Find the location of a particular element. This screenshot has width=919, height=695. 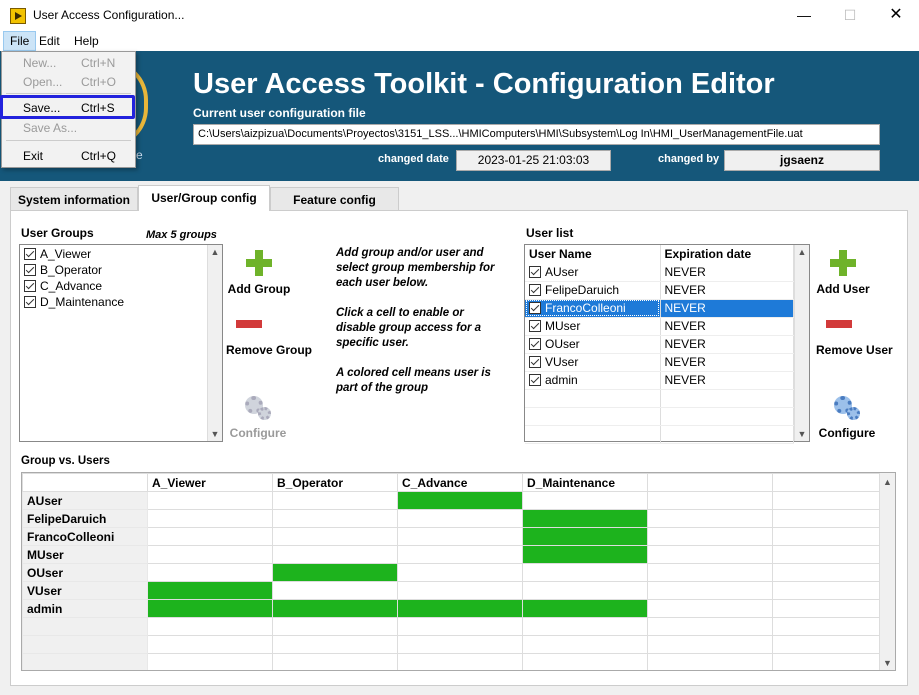

user-table-header: User Name Expiration date is located at coordinates (659, 254).